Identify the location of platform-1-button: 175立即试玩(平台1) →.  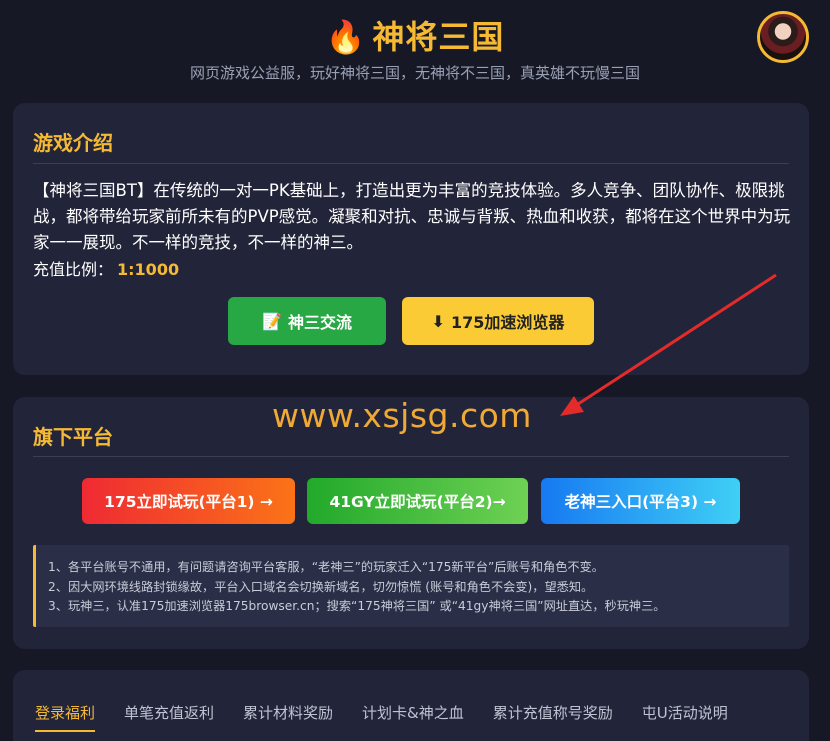
(188, 501).